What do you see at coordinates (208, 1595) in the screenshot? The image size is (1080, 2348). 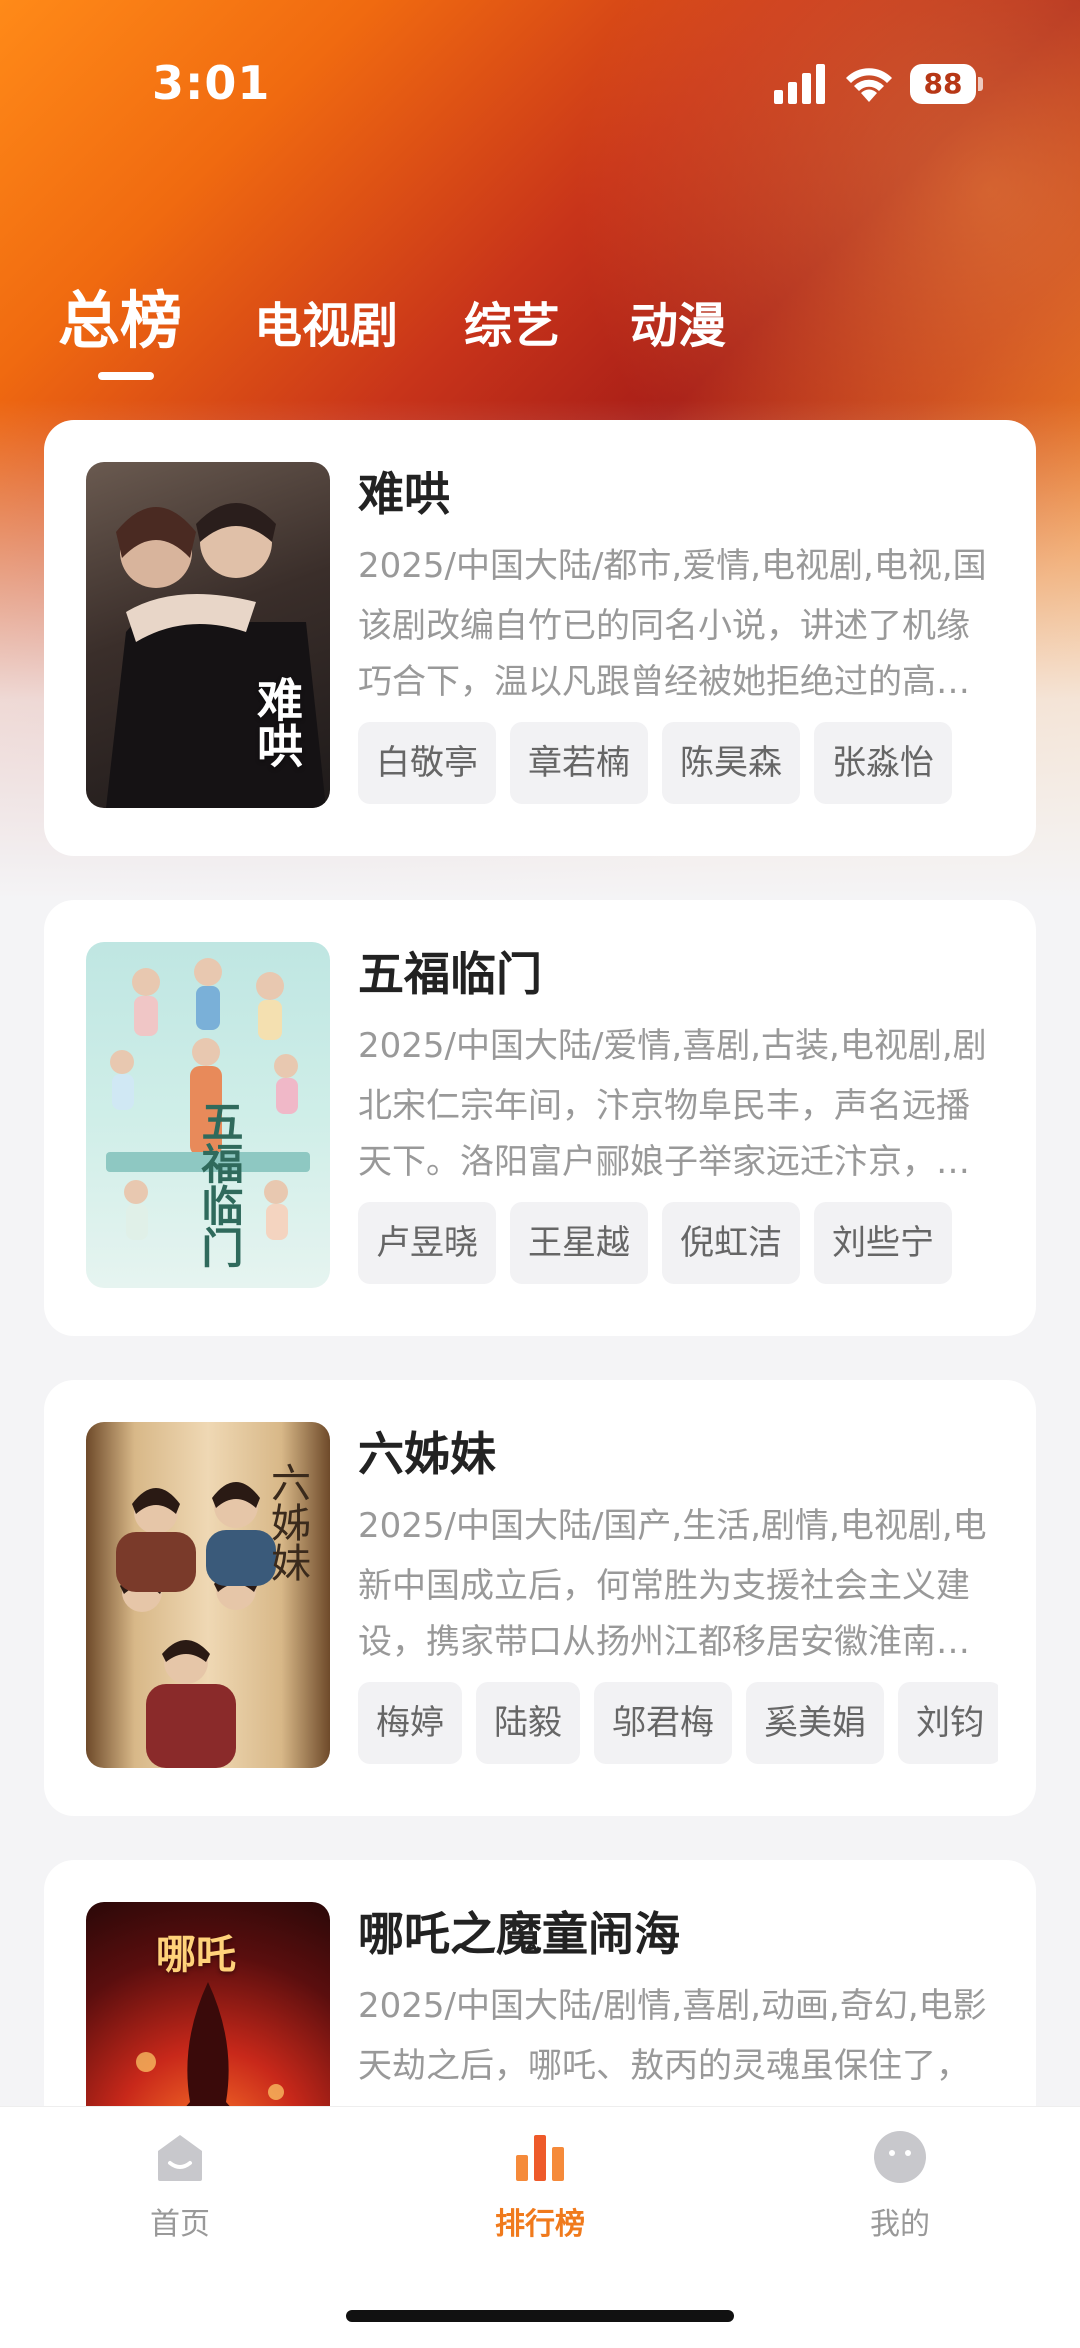 I see `poster-image: 六姊妹` at bounding box center [208, 1595].